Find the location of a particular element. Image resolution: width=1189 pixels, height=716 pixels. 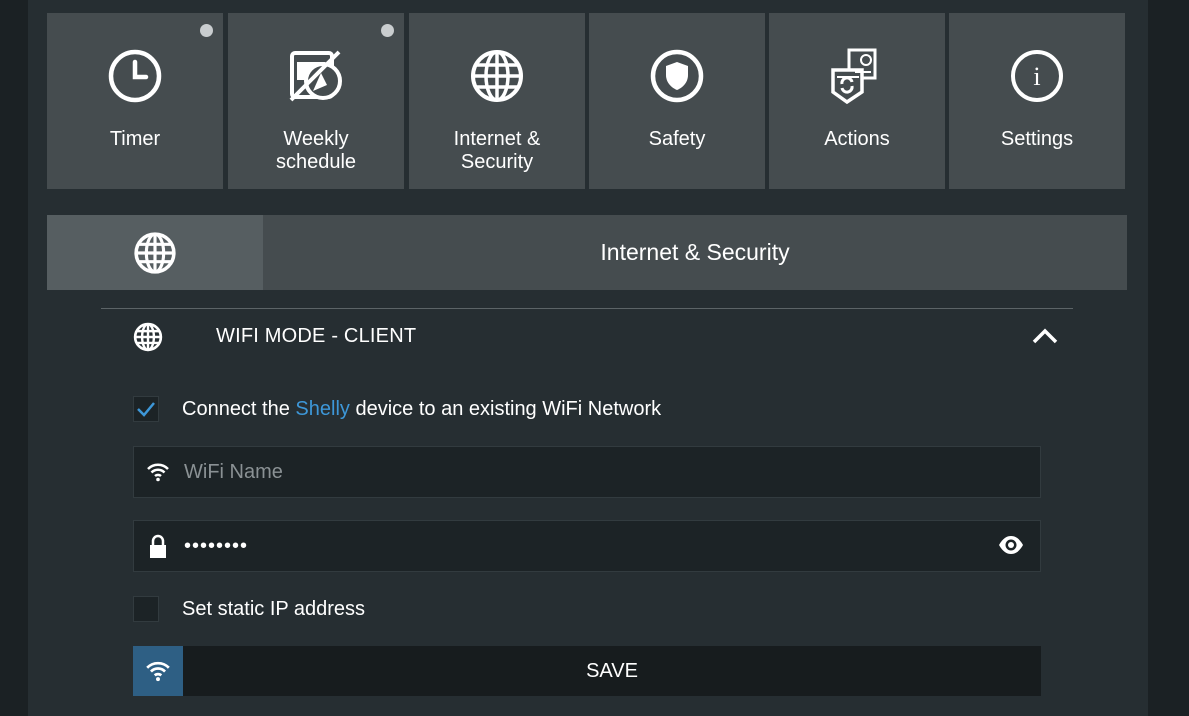

clock-icon is located at coordinates (135, 76).